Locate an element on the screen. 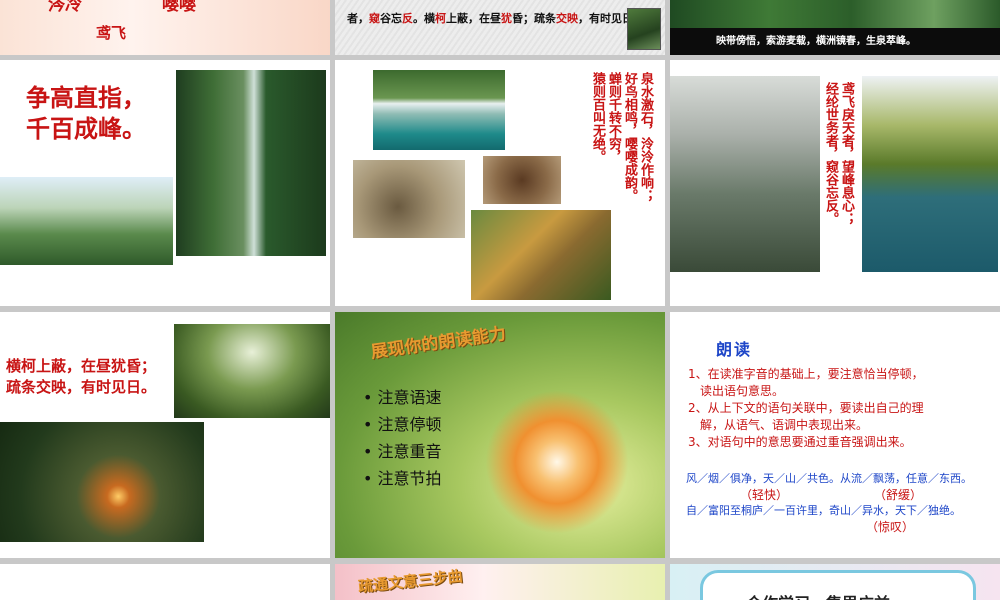  slide-5-poem: 泉水激石，泠泠作响； 好鸟相鸣，嘤嘤成韵。 蝉则千转不穷， 猿则百叫无绝。 is located at coordinates (621, 137).